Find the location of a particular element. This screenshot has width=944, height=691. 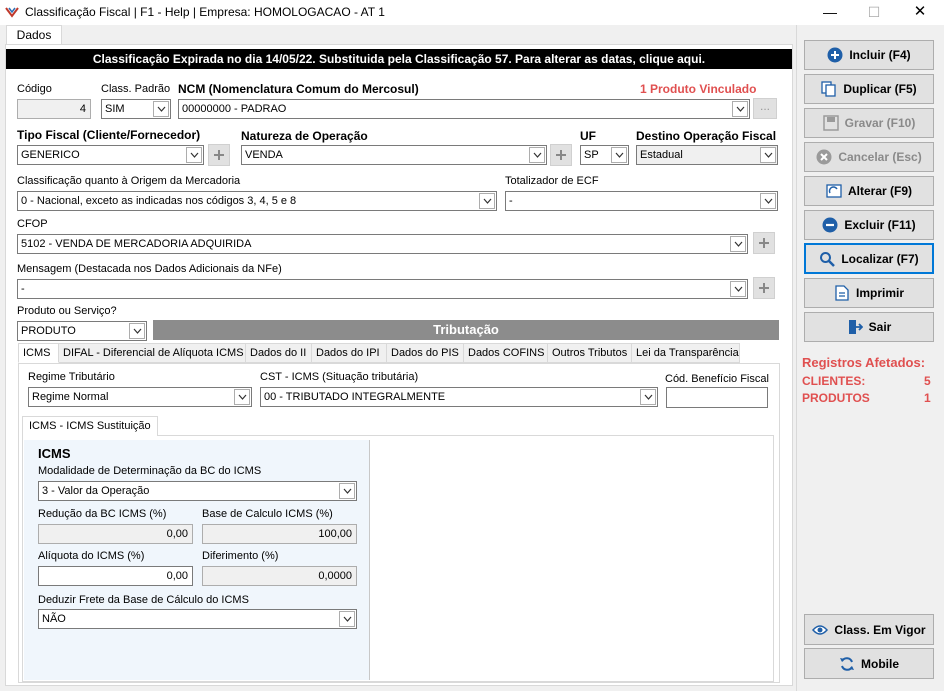

document-icon is located at coordinates (842, 293).